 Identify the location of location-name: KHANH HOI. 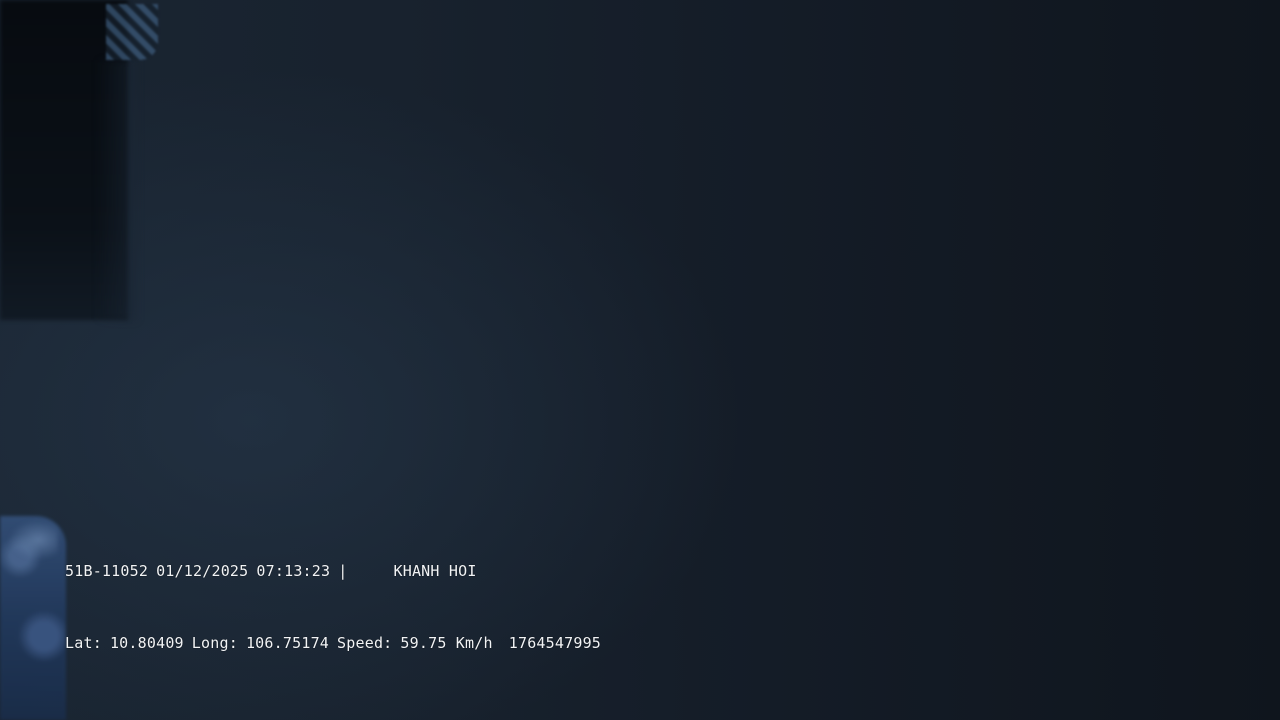
(435, 571).